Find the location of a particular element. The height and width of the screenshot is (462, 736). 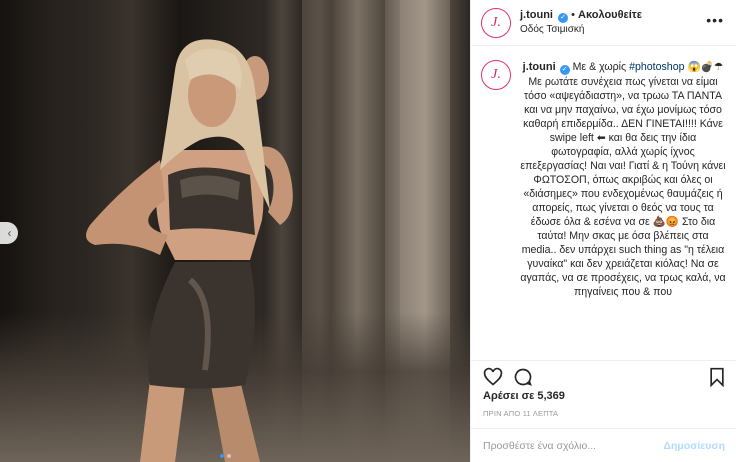

action-bar is located at coordinates (603, 376).